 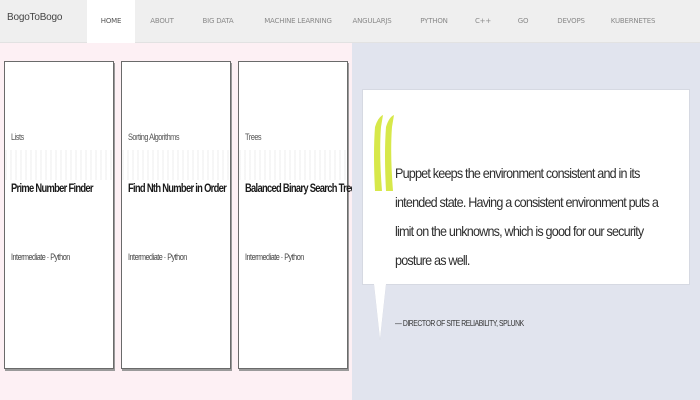 What do you see at coordinates (523, 21) in the screenshot?
I see `nav-go: GO` at bounding box center [523, 21].